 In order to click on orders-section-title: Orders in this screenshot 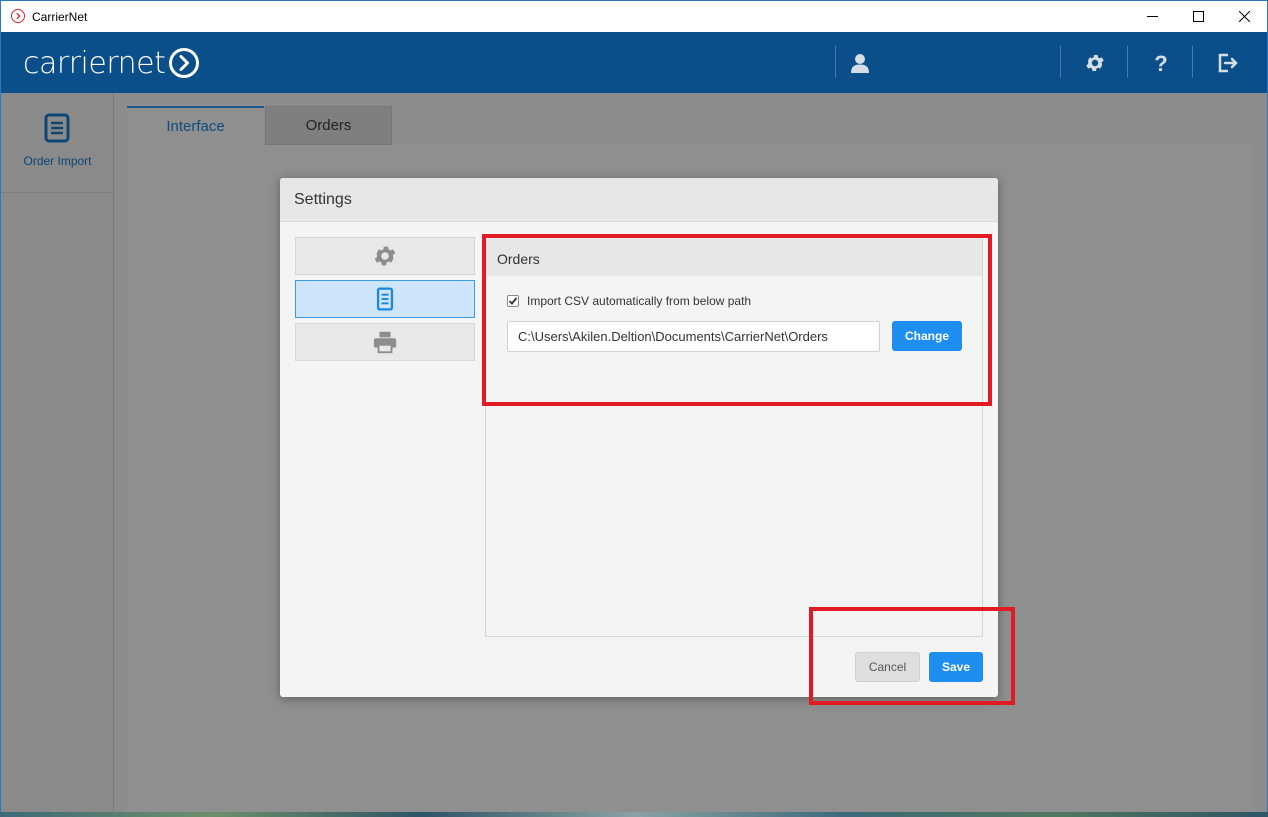, I will do `click(518, 259)`.